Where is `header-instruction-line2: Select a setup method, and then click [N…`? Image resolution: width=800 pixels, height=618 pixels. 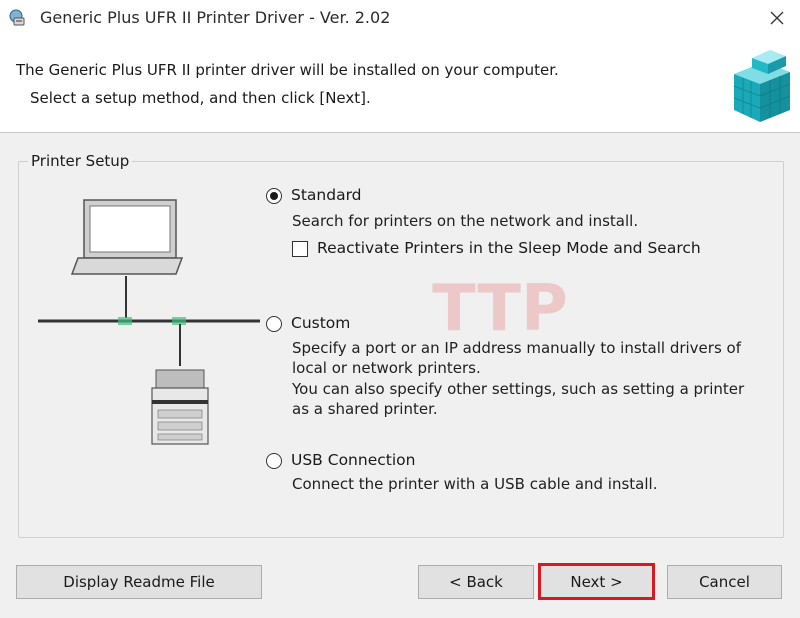 header-instruction-line2: Select a setup method, and then click [N… is located at coordinates (200, 98).